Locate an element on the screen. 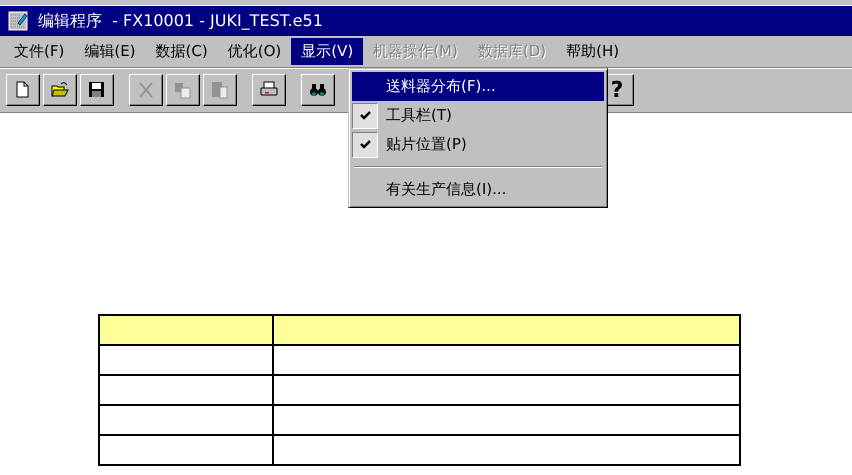  copy-icon is located at coordinates (183, 90).